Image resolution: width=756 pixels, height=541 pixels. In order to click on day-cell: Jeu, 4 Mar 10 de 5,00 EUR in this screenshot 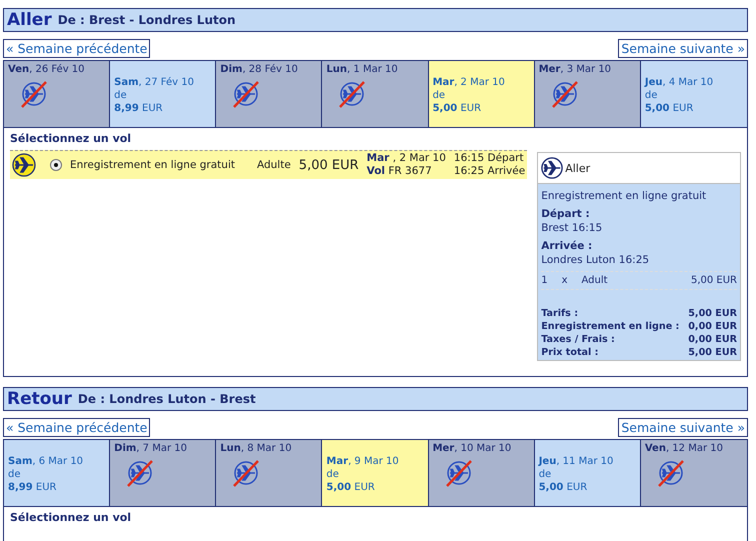, I will do `click(693, 94)`.